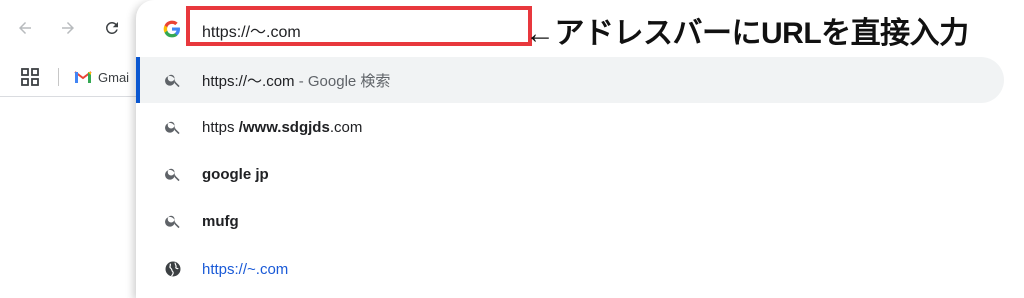  Describe the element at coordinates (245, 269) in the screenshot. I see `suggestion-url-text: https://~.com` at that location.